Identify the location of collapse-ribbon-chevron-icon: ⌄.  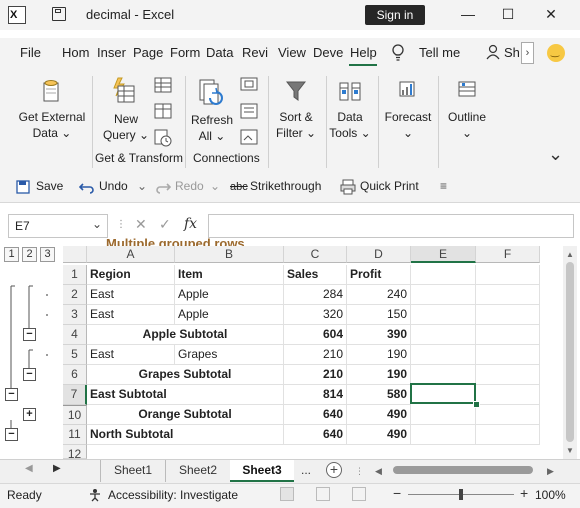
(555, 154).